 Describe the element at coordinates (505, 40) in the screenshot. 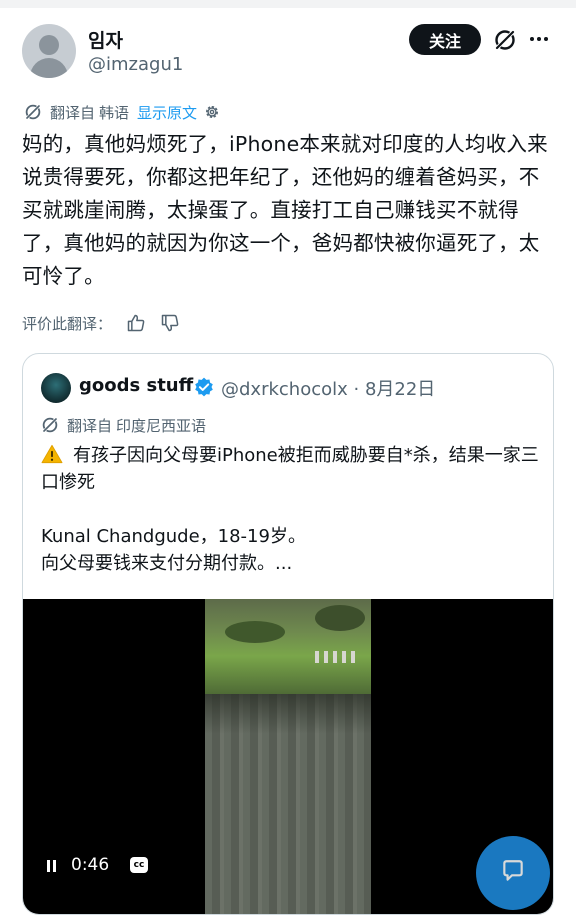

I see `grok-icon` at that location.